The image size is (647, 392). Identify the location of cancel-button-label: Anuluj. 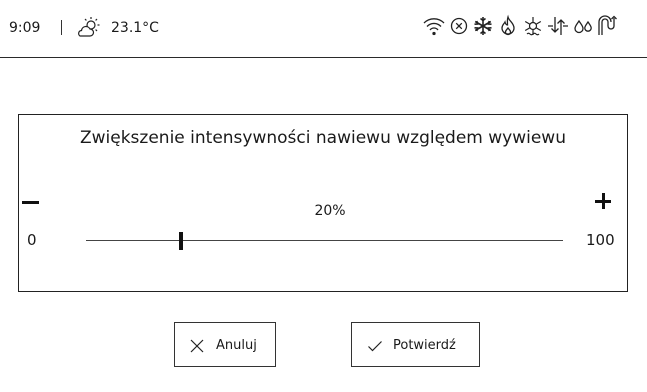
(236, 345).